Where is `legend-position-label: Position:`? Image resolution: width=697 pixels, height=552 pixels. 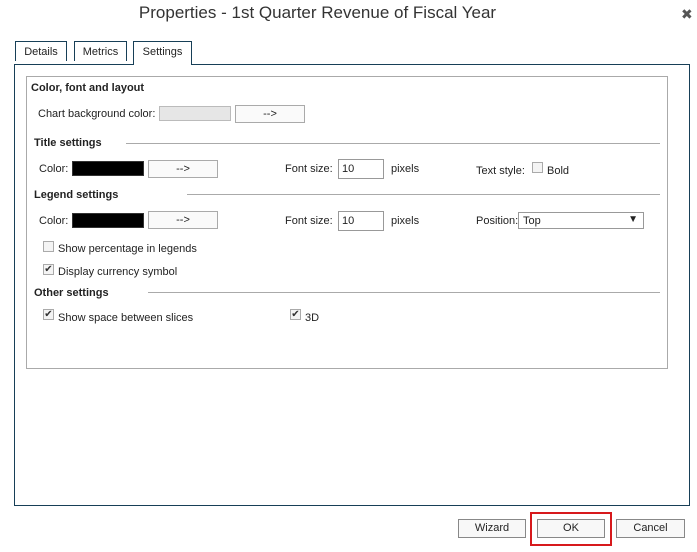
legend-position-label: Position: is located at coordinates (497, 221).